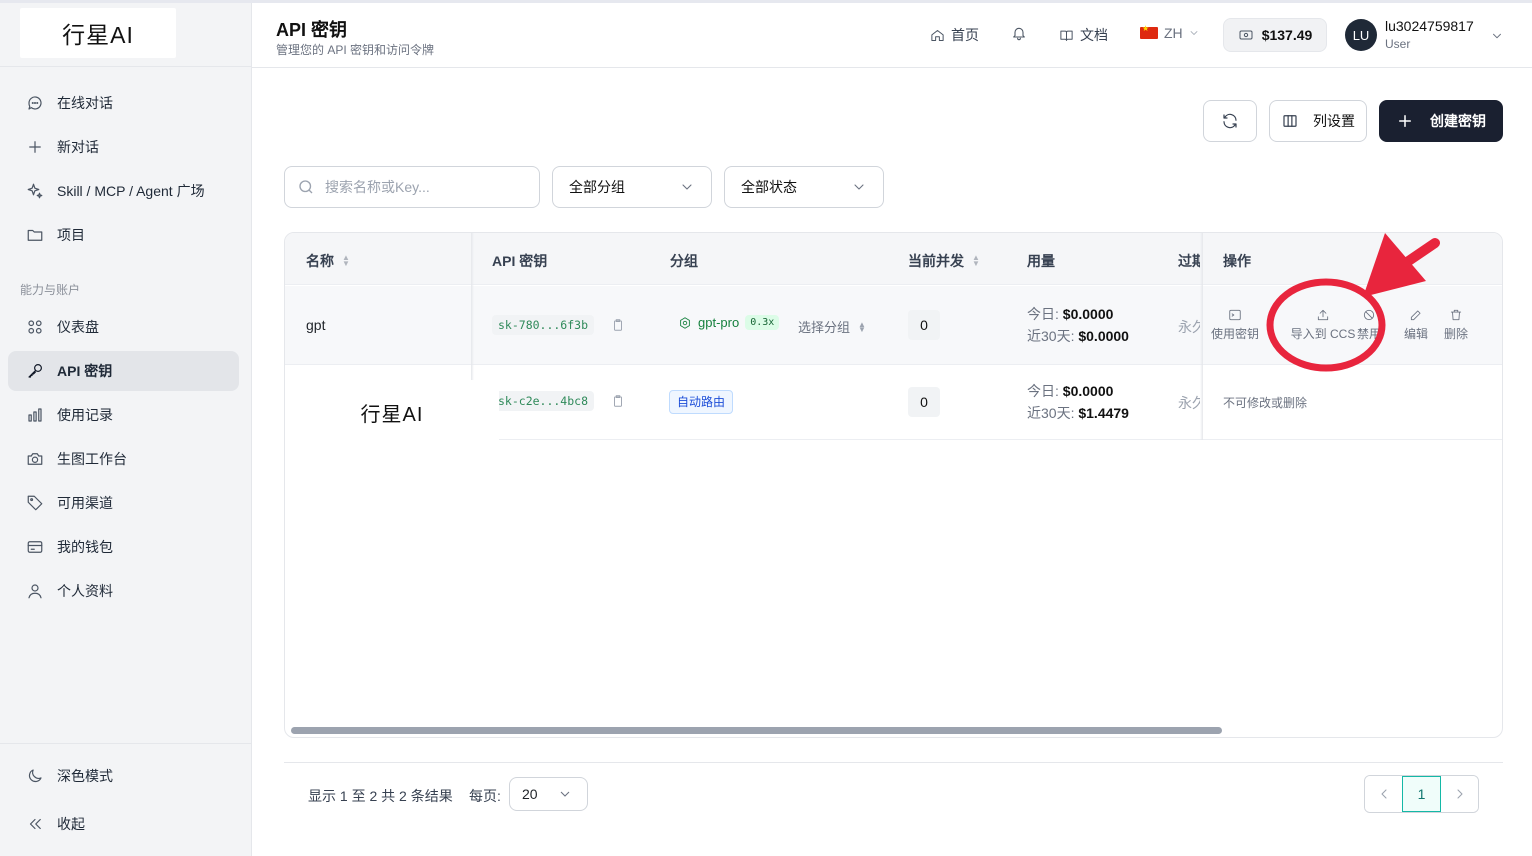 This screenshot has width=1532, height=856. What do you see at coordinates (1019, 34) in the screenshot?
I see `bell-icon` at bounding box center [1019, 34].